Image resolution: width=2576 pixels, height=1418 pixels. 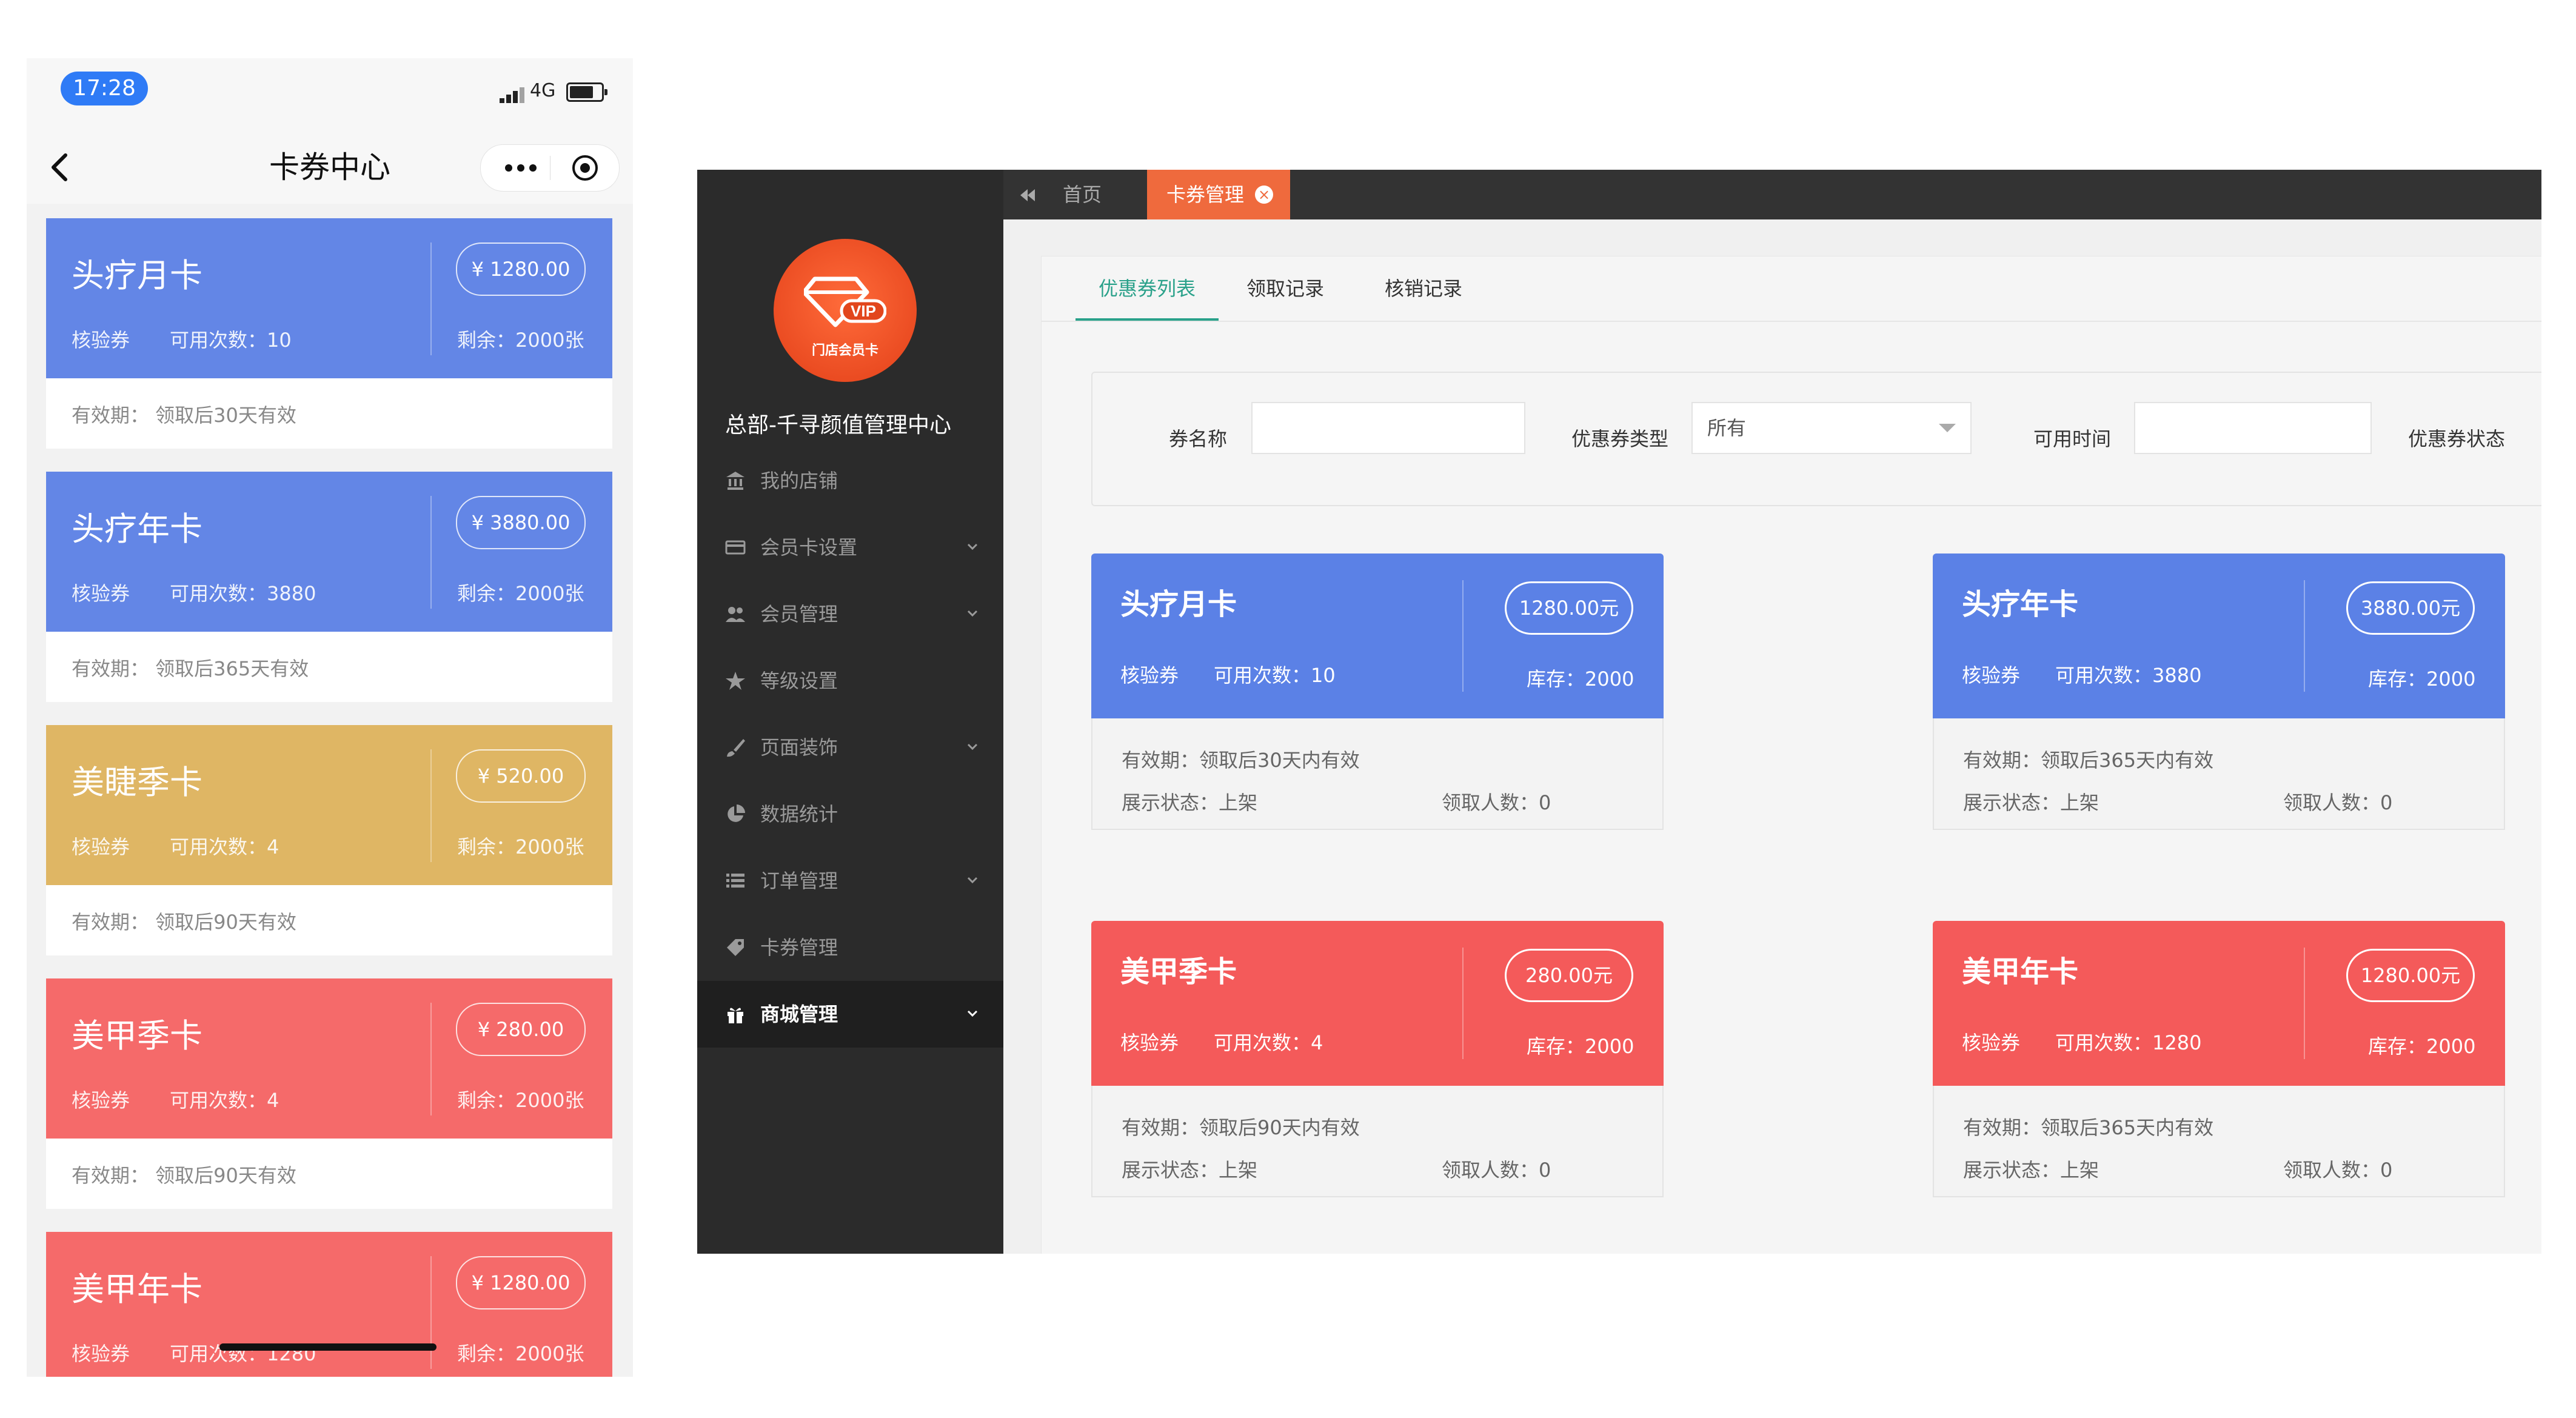 What do you see at coordinates (585, 167) in the screenshot?
I see `close-target-icon` at bounding box center [585, 167].